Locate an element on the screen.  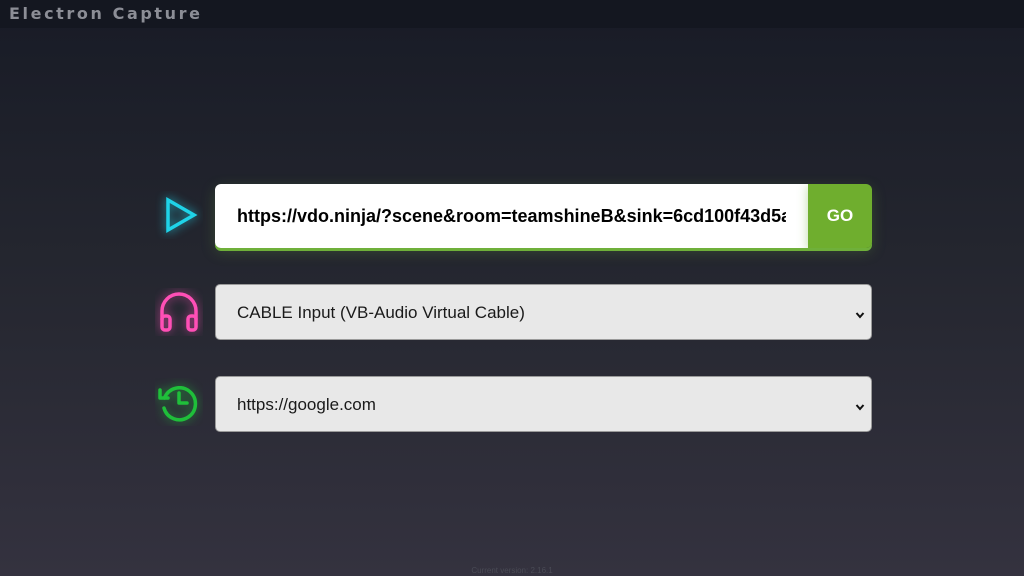
url-input-group: GO is located at coordinates (543, 216).